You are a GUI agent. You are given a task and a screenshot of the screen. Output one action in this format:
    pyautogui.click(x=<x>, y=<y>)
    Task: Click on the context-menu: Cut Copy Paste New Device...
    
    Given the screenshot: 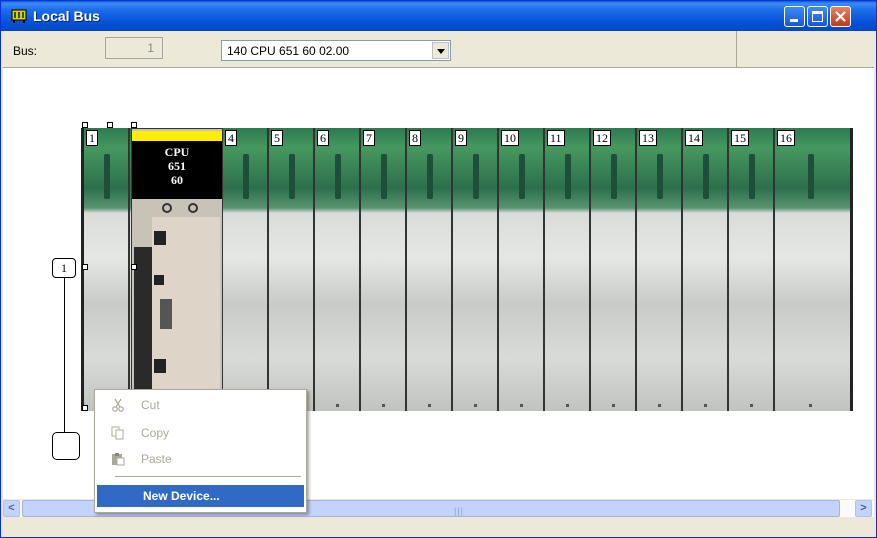 What is the action you would take?
    pyautogui.click(x=200, y=451)
    